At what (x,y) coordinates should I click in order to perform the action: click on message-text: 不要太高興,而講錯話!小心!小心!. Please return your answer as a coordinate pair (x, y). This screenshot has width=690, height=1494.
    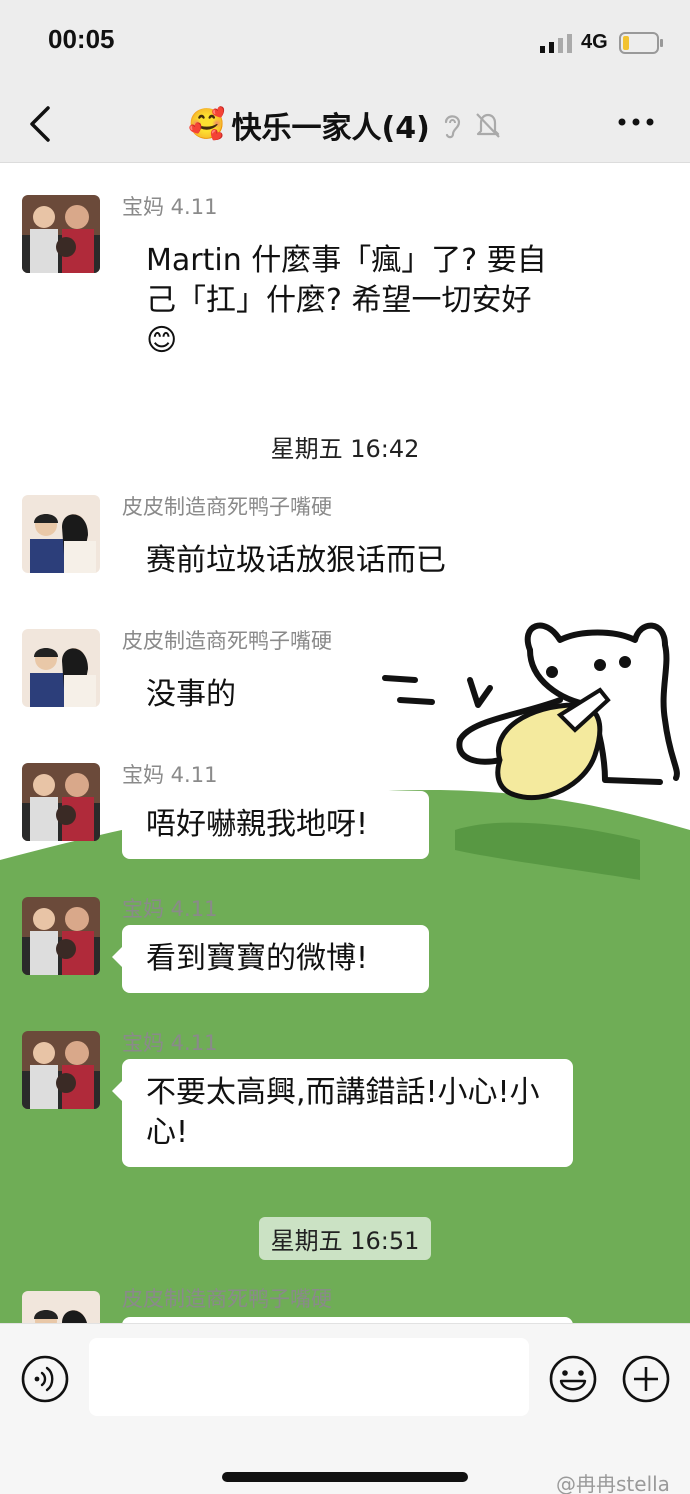
    Looking at the image, I should click on (343, 1112).